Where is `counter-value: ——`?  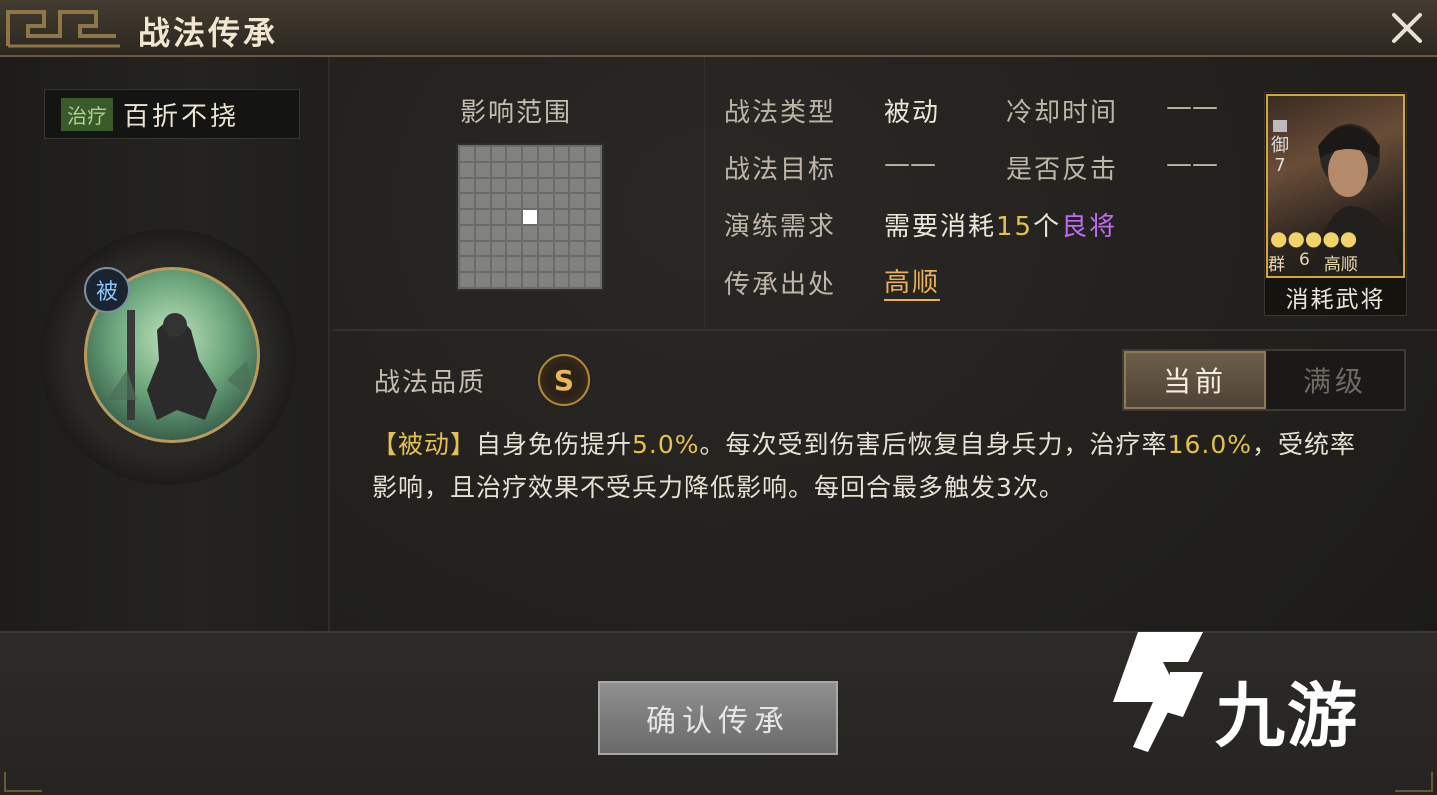 counter-value: —— is located at coordinates (1192, 164).